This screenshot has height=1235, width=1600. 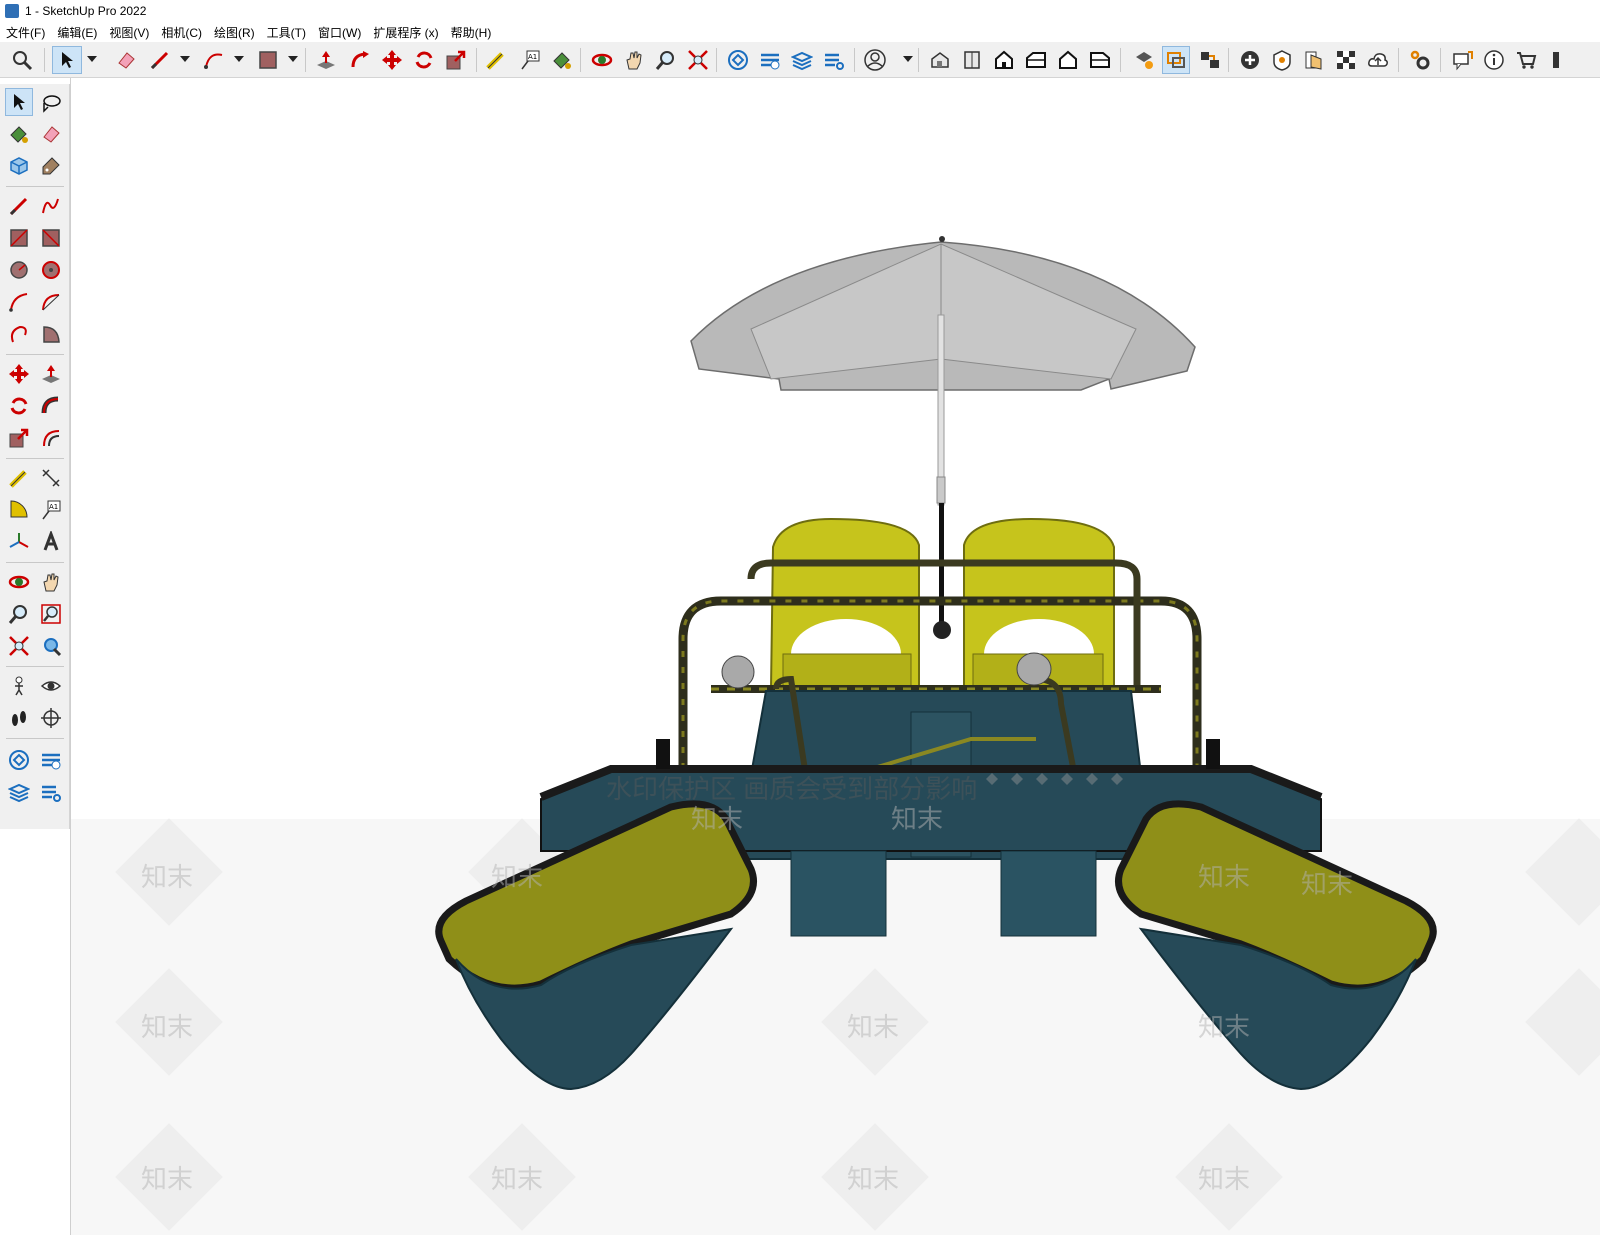 I want to click on shadow-settings-icon, so click(x=1282, y=60).